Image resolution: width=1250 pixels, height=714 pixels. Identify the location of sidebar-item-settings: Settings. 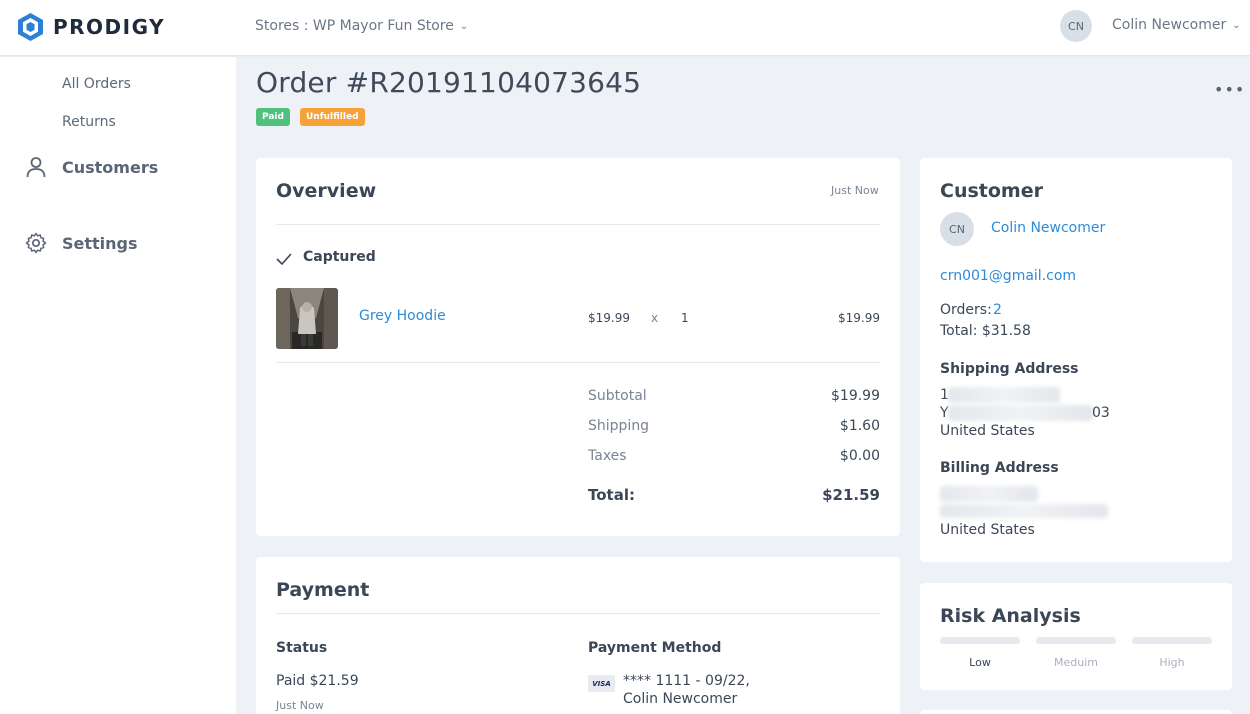
(81, 243).